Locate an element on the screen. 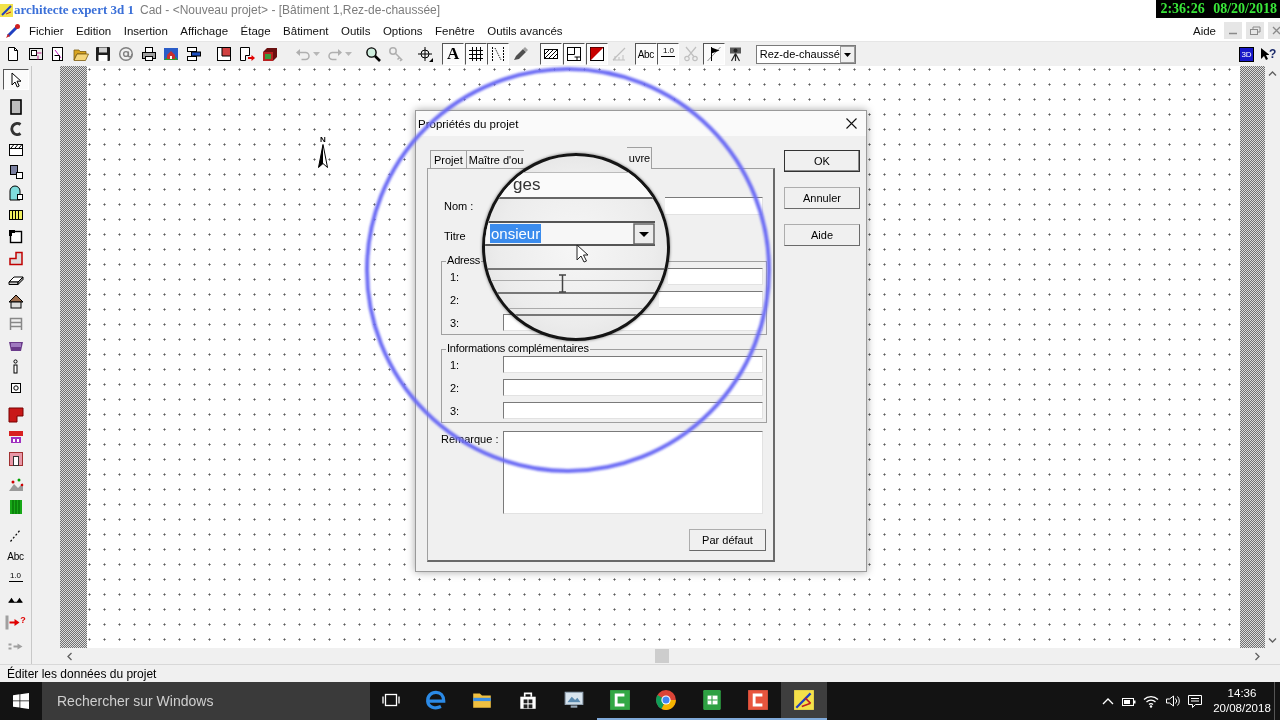 Image resolution: width=1280 pixels, height=720 pixels. taskbar-app-button is located at coordinates (804, 701).